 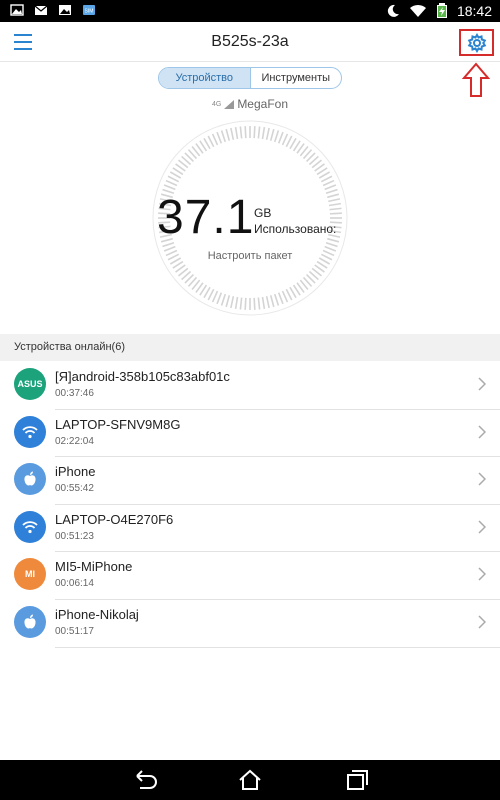 What do you see at coordinates (441, 10) in the screenshot?
I see `battery-charging-icon` at bounding box center [441, 10].